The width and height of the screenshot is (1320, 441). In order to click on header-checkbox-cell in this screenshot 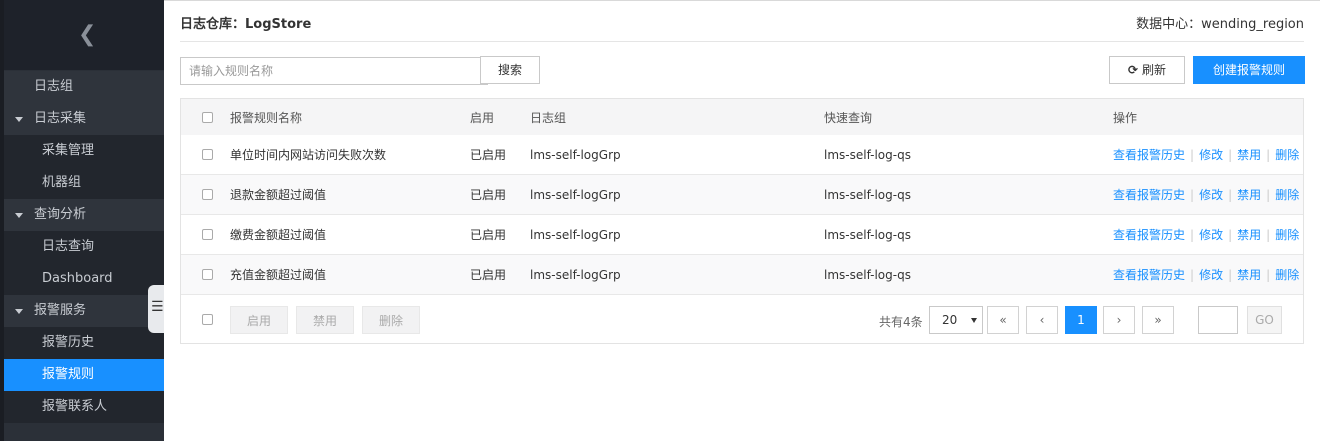, I will do `click(207, 117)`.